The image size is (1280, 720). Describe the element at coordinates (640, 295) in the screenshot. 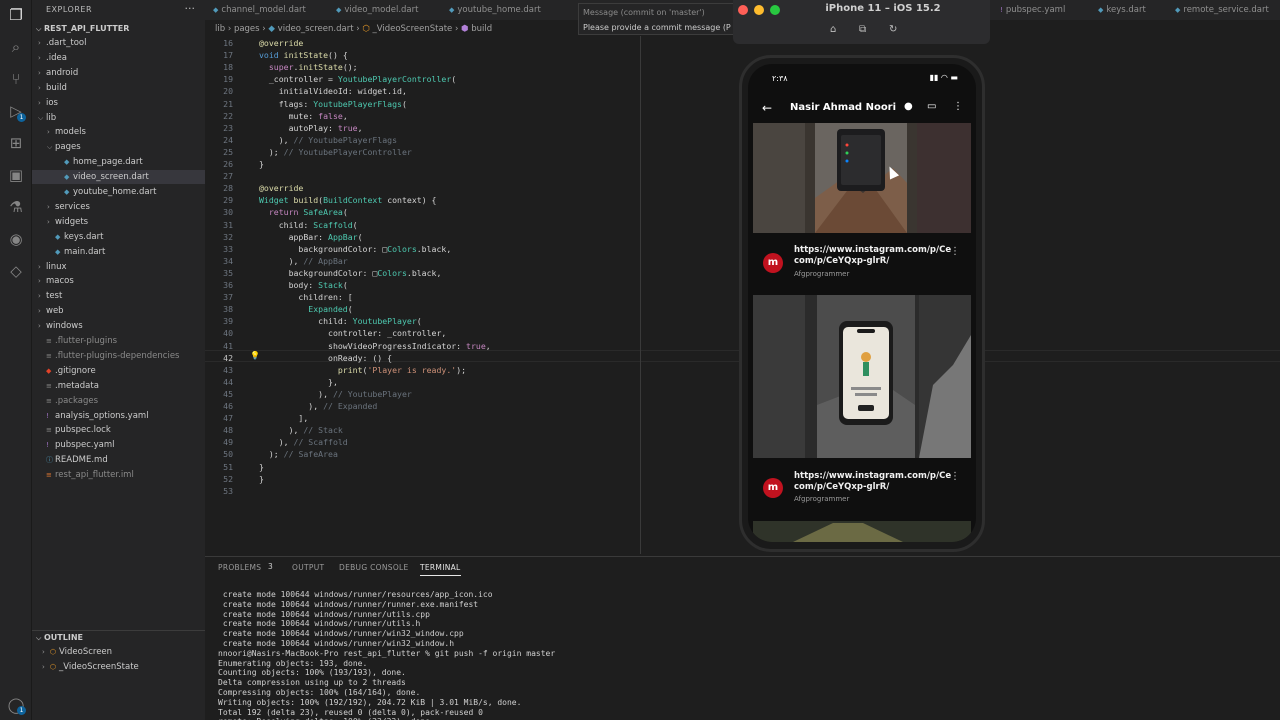

I see `editor-split-divider` at that location.